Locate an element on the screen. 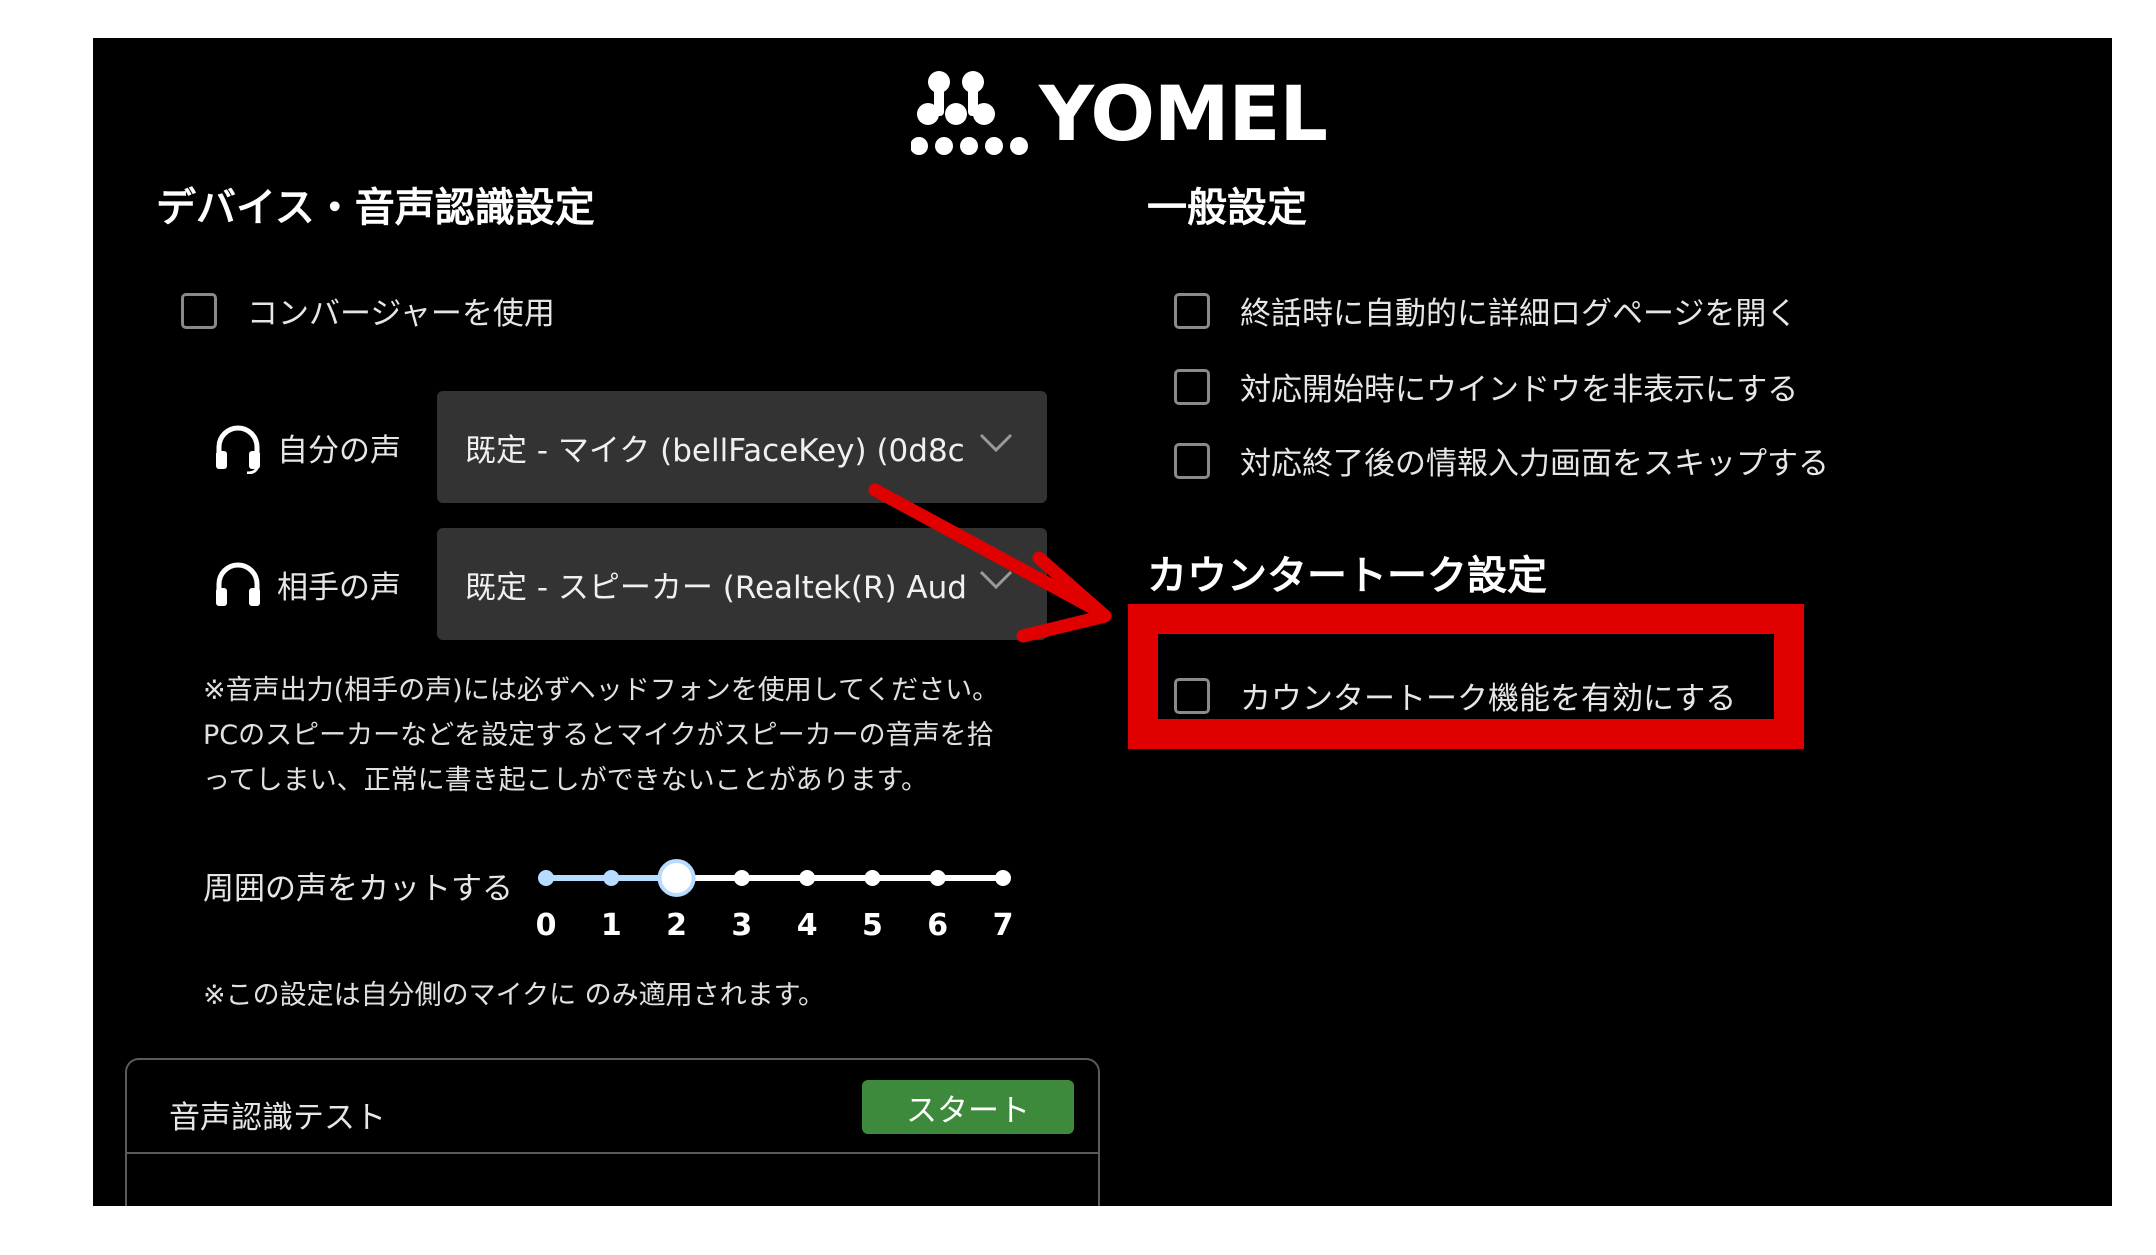  slider-track is located at coordinates (776, 878).